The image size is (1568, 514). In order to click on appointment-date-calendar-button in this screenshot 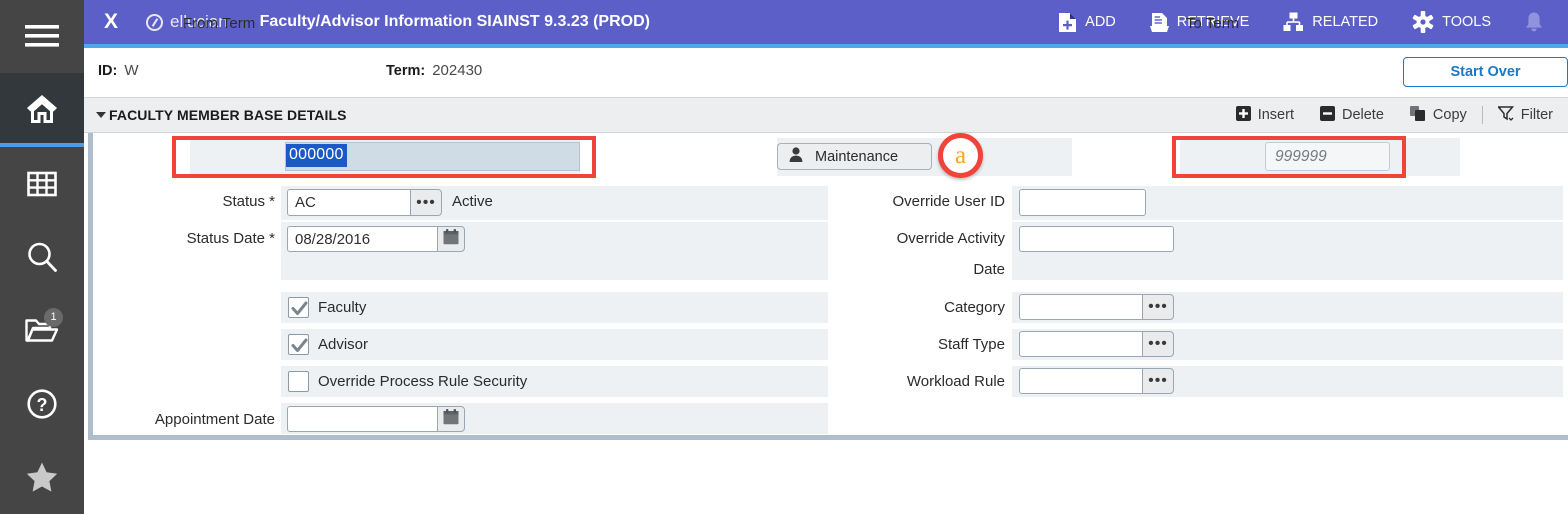, I will do `click(451, 419)`.